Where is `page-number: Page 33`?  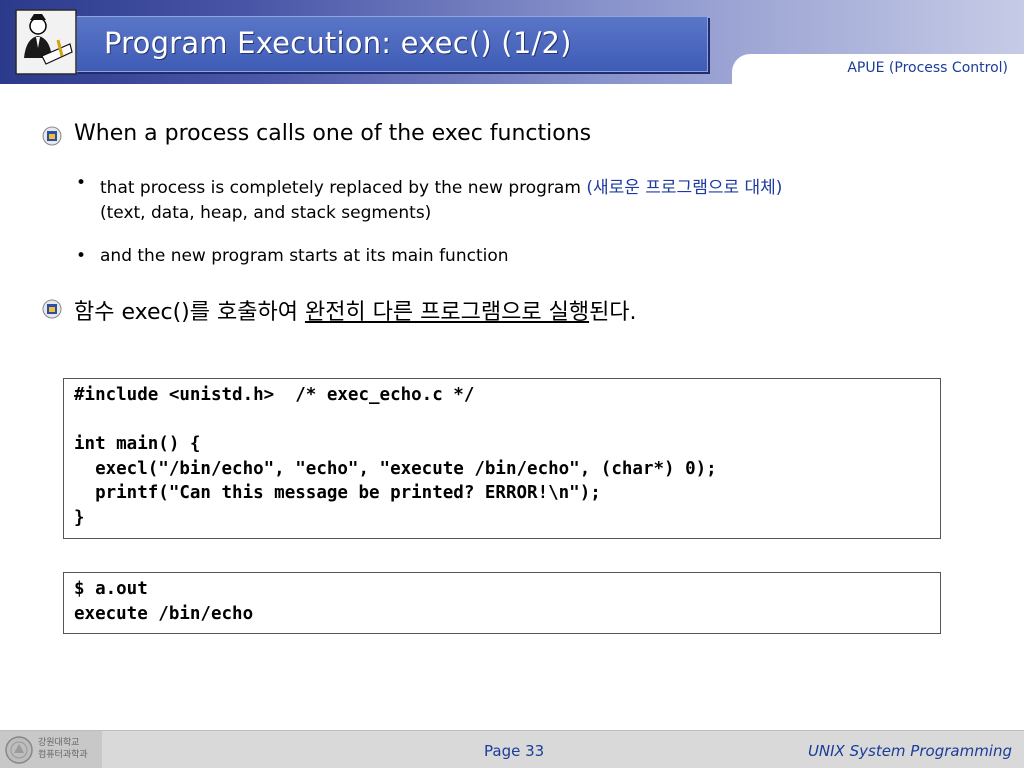
page-number: Page 33 is located at coordinates (514, 751).